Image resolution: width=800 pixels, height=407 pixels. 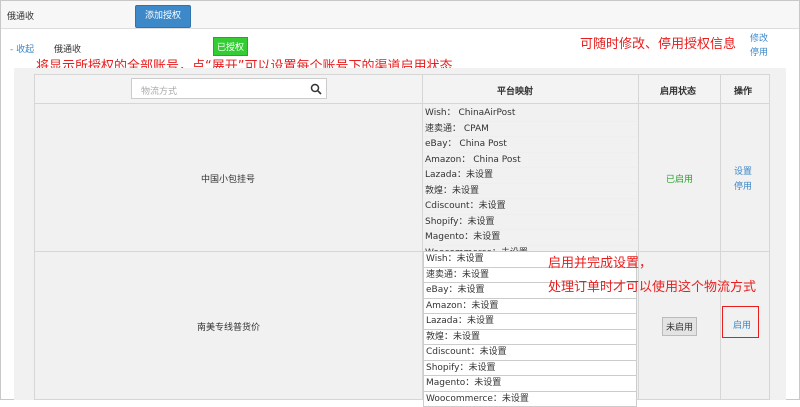 What do you see at coordinates (22, 48) in the screenshot?
I see `collapse-link: - 收起` at bounding box center [22, 48].